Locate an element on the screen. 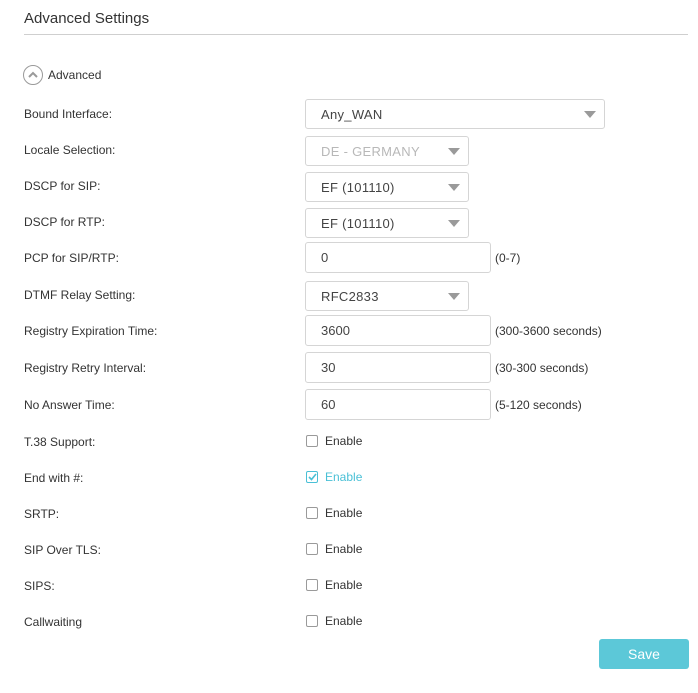 The height and width of the screenshot is (693, 698). sips-label: SIPS: is located at coordinates (39, 586).